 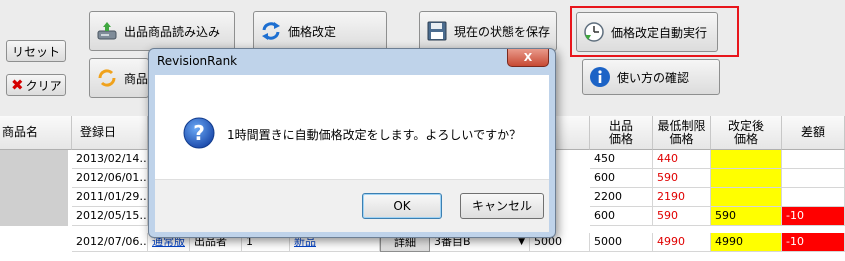 I want to click on load-products-label: 出品商品読み込み, so click(x=172, y=31).